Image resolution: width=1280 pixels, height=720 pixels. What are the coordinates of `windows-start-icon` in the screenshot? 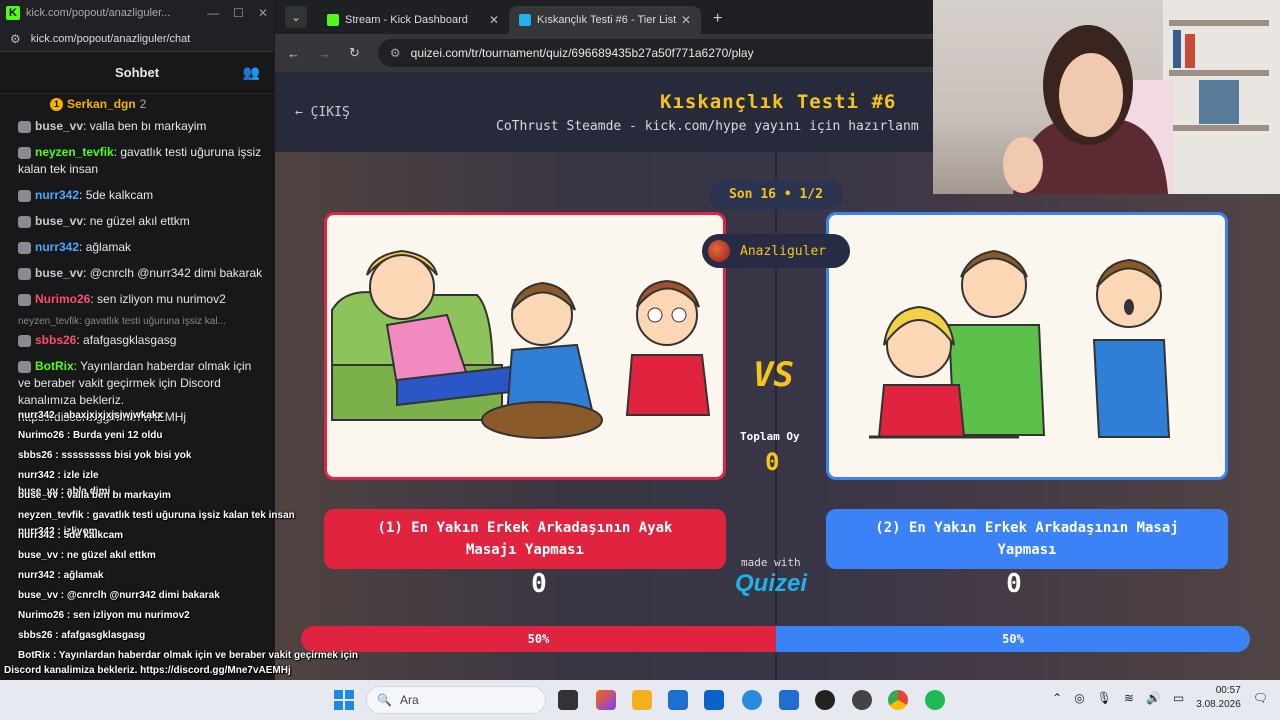 It's located at (344, 700).